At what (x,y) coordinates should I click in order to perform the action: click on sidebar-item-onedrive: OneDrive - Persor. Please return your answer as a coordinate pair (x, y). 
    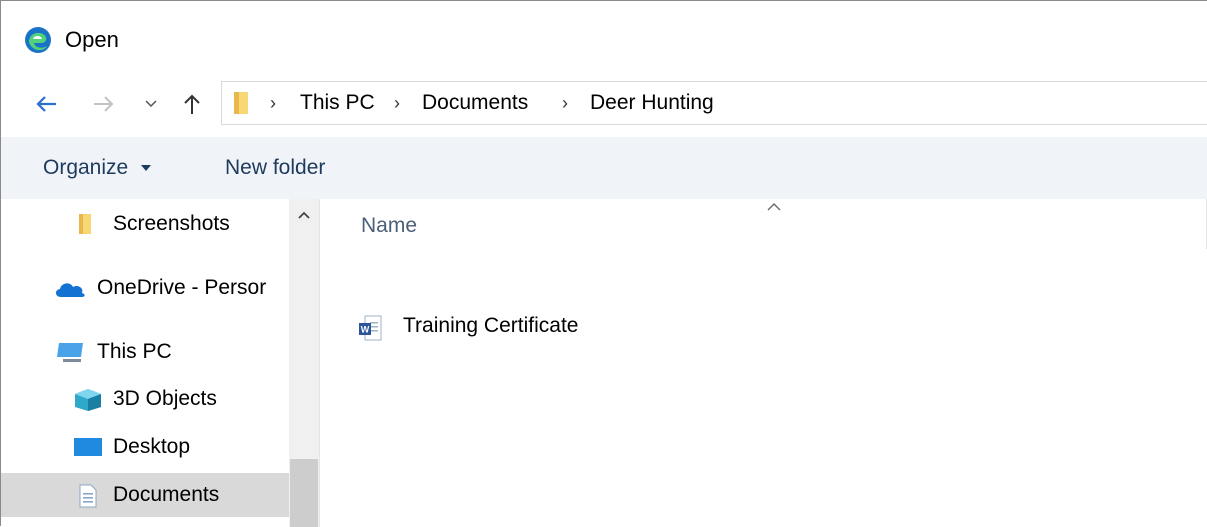
    Looking at the image, I should click on (145, 288).